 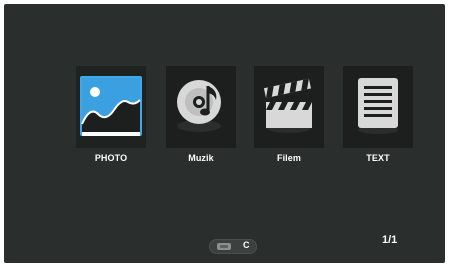 I want to click on tile-text: TEXT, so click(x=378, y=116).